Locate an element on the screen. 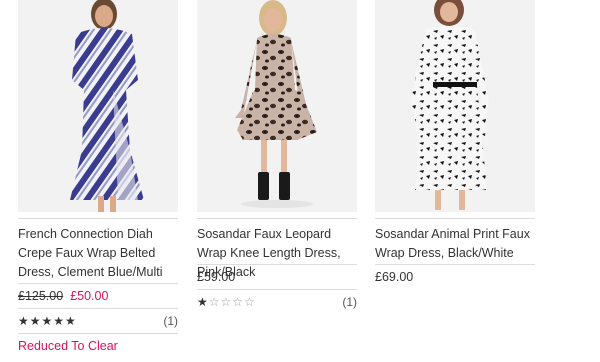 The width and height of the screenshot is (600, 362). promo-text: Reduced To Clear is located at coordinates (68, 346).